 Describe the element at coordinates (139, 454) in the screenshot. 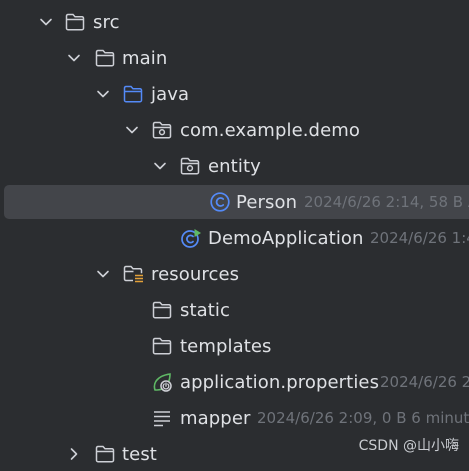

I see `tree-node-label: test` at that location.